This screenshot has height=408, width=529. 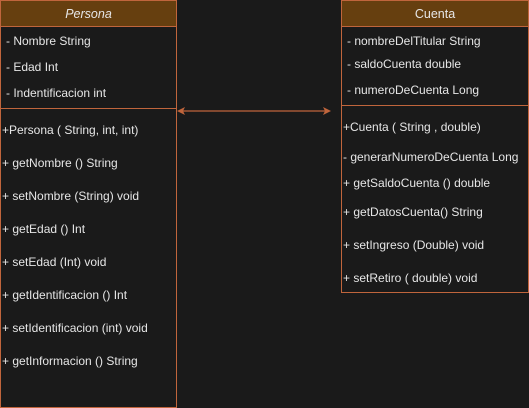 I want to click on persona-class-name: Persona, so click(x=88, y=14).